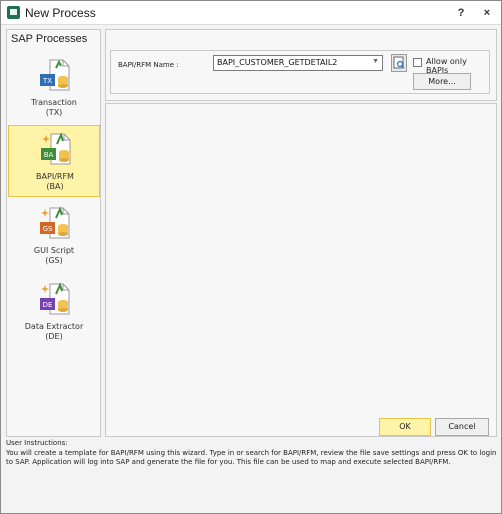  What do you see at coordinates (37, 443) in the screenshot?
I see `instructions-heading: User Instructions:` at bounding box center [37, 443].